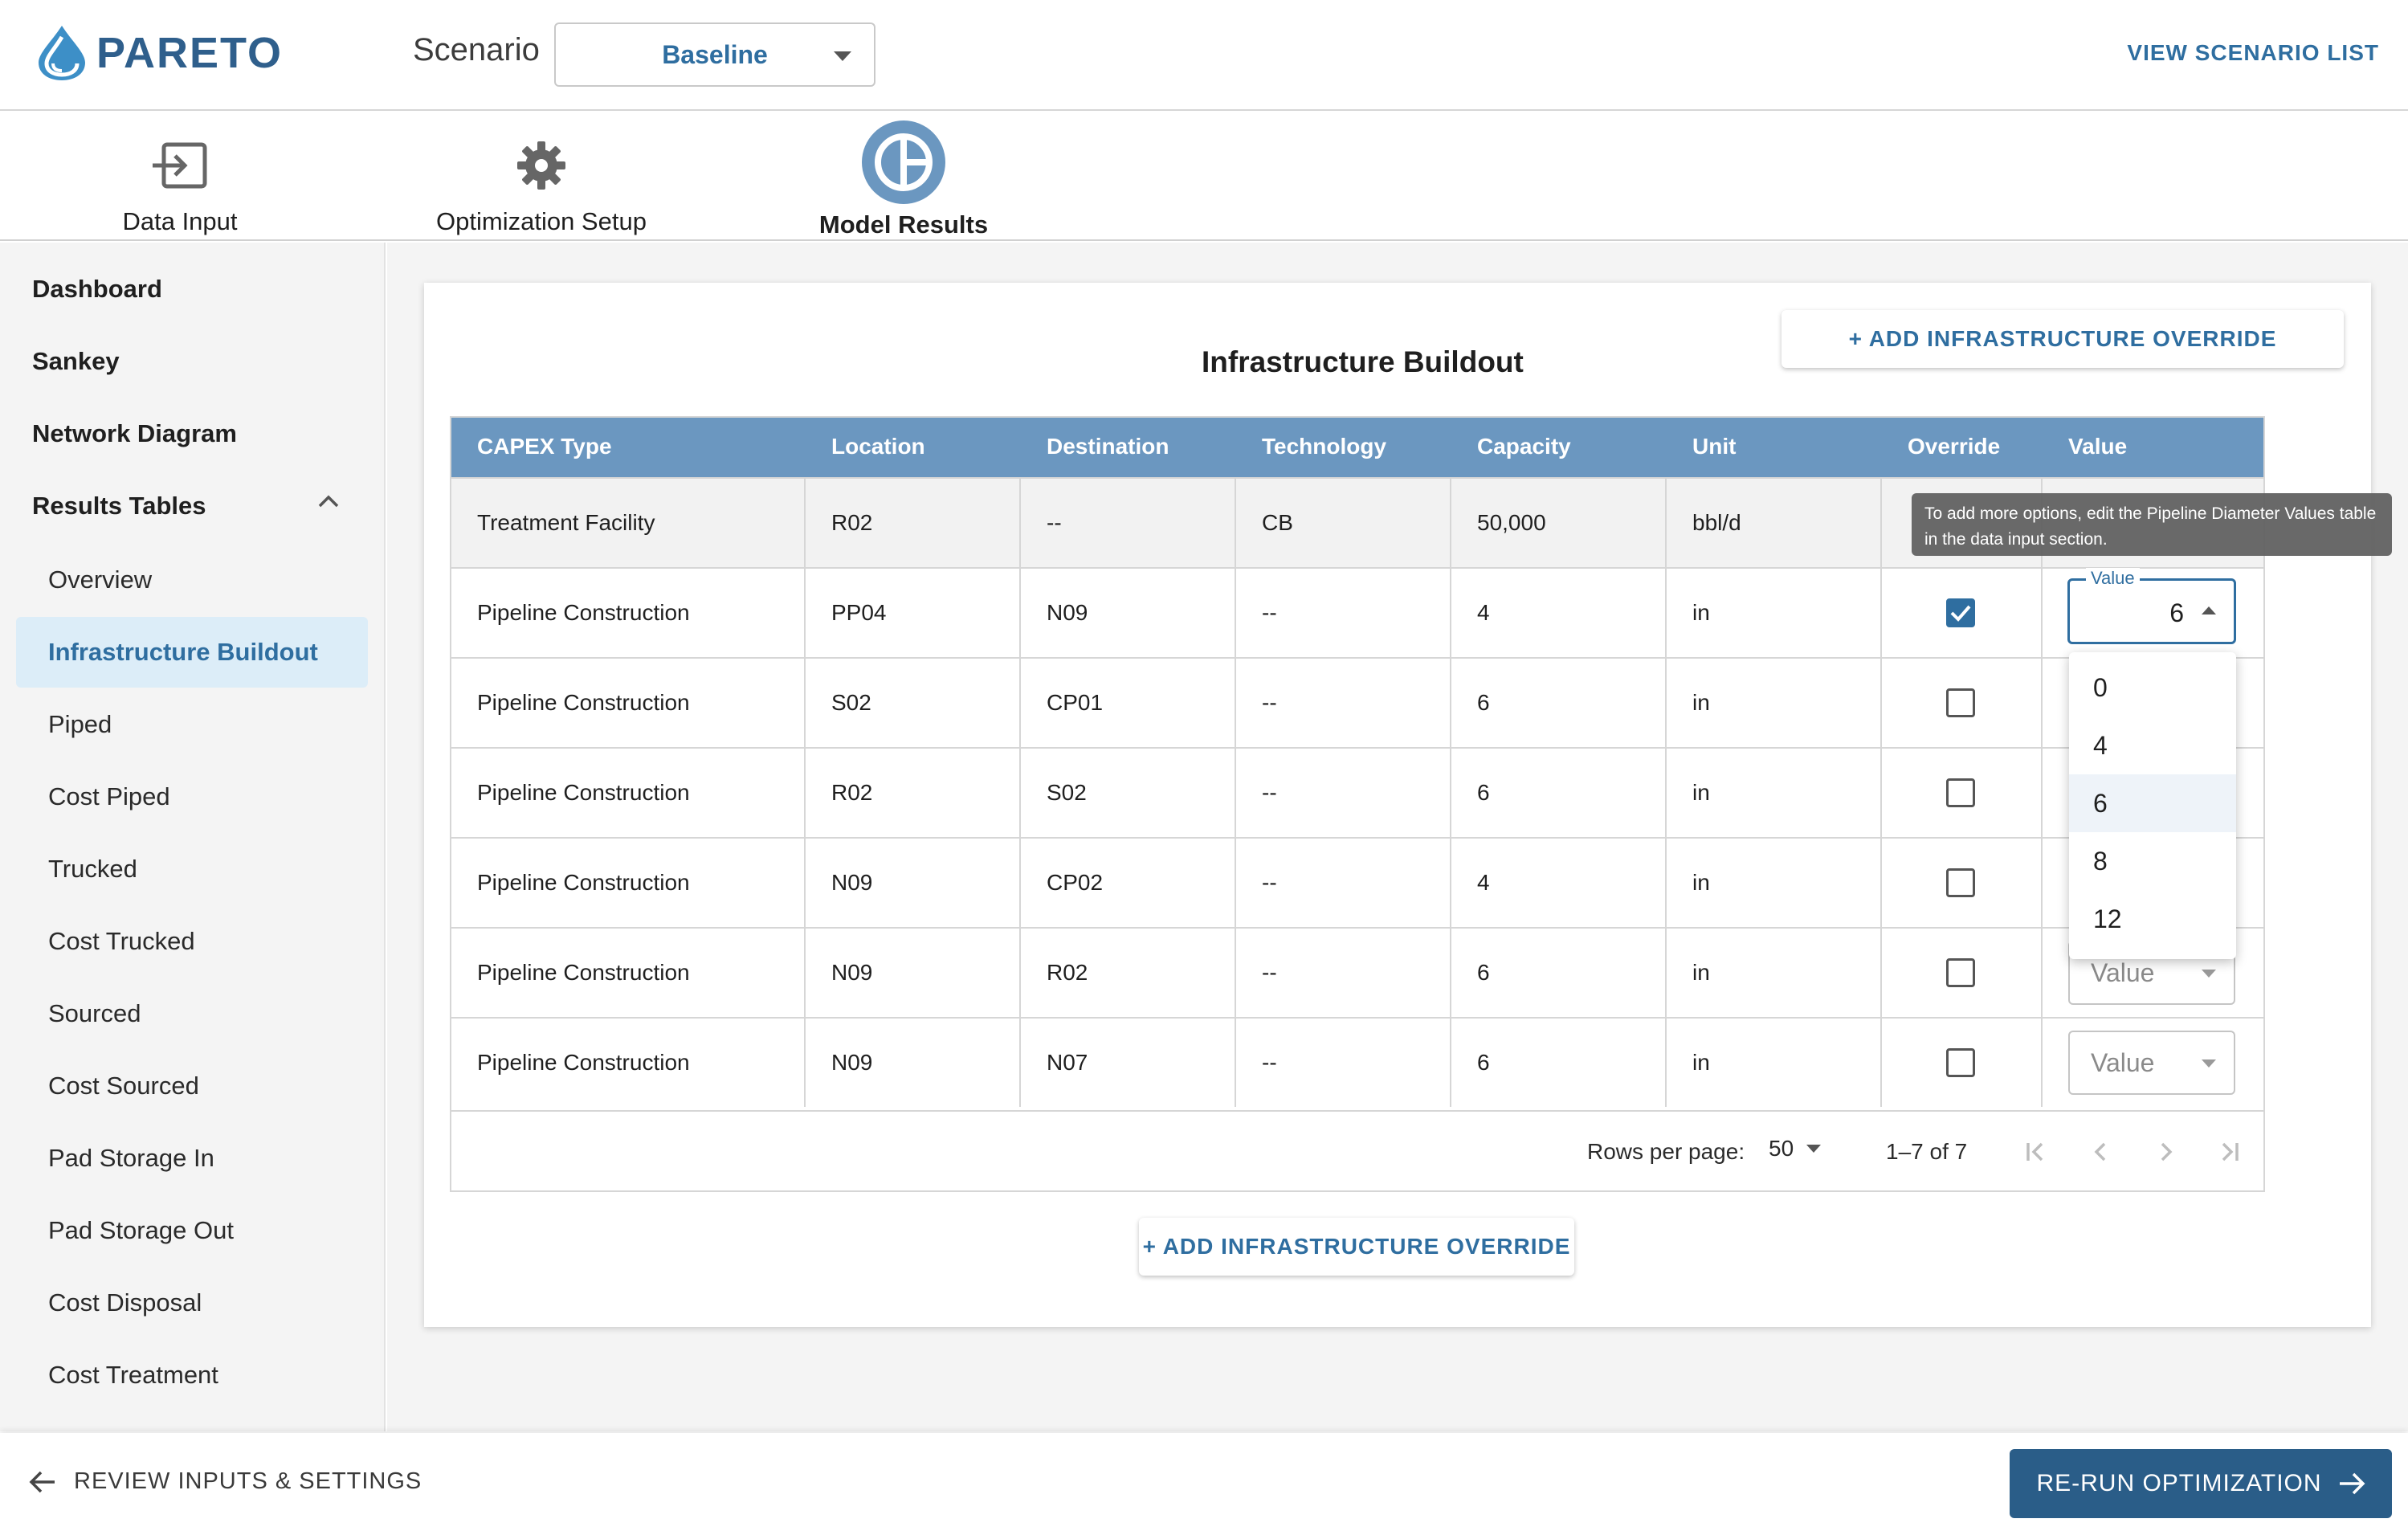 The width and height of the screenshot is (2408, 1531). What do you see at coordinates (1128, 793) in the screenshot?
I see `cell-destination: S02` at bounding box center [1128, 793].